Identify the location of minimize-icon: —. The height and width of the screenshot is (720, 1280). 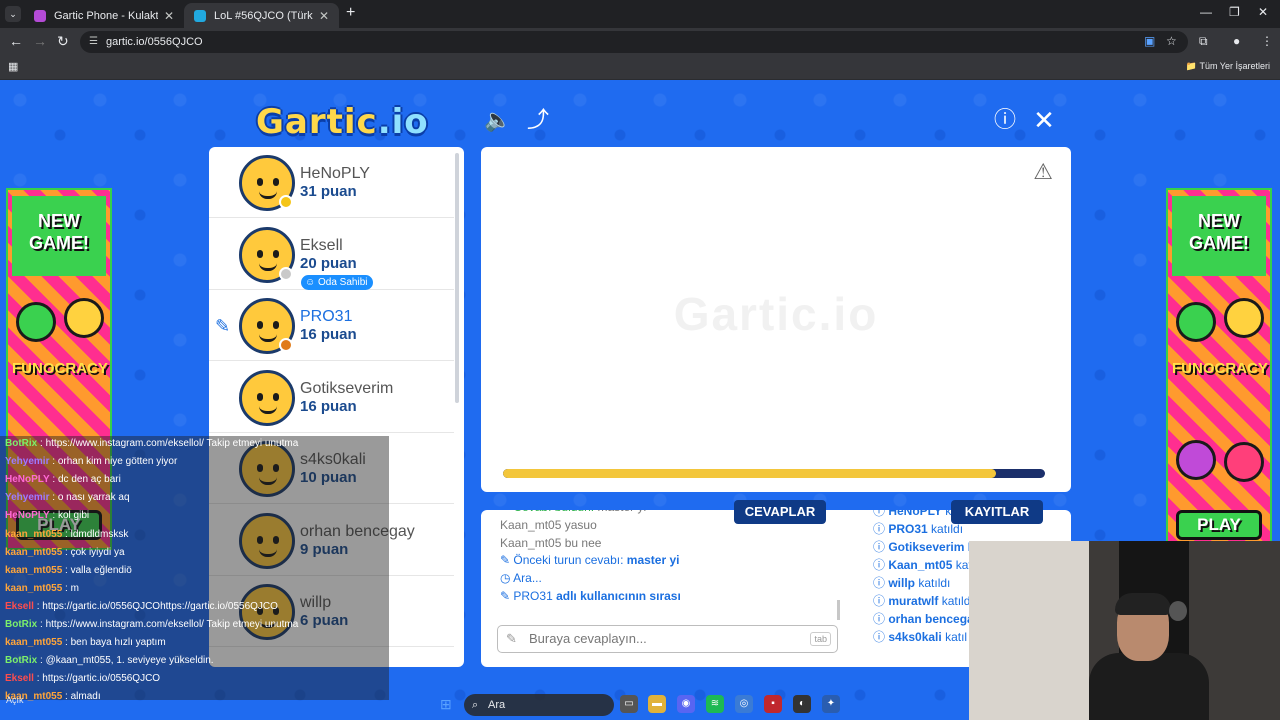
(1206, 12).